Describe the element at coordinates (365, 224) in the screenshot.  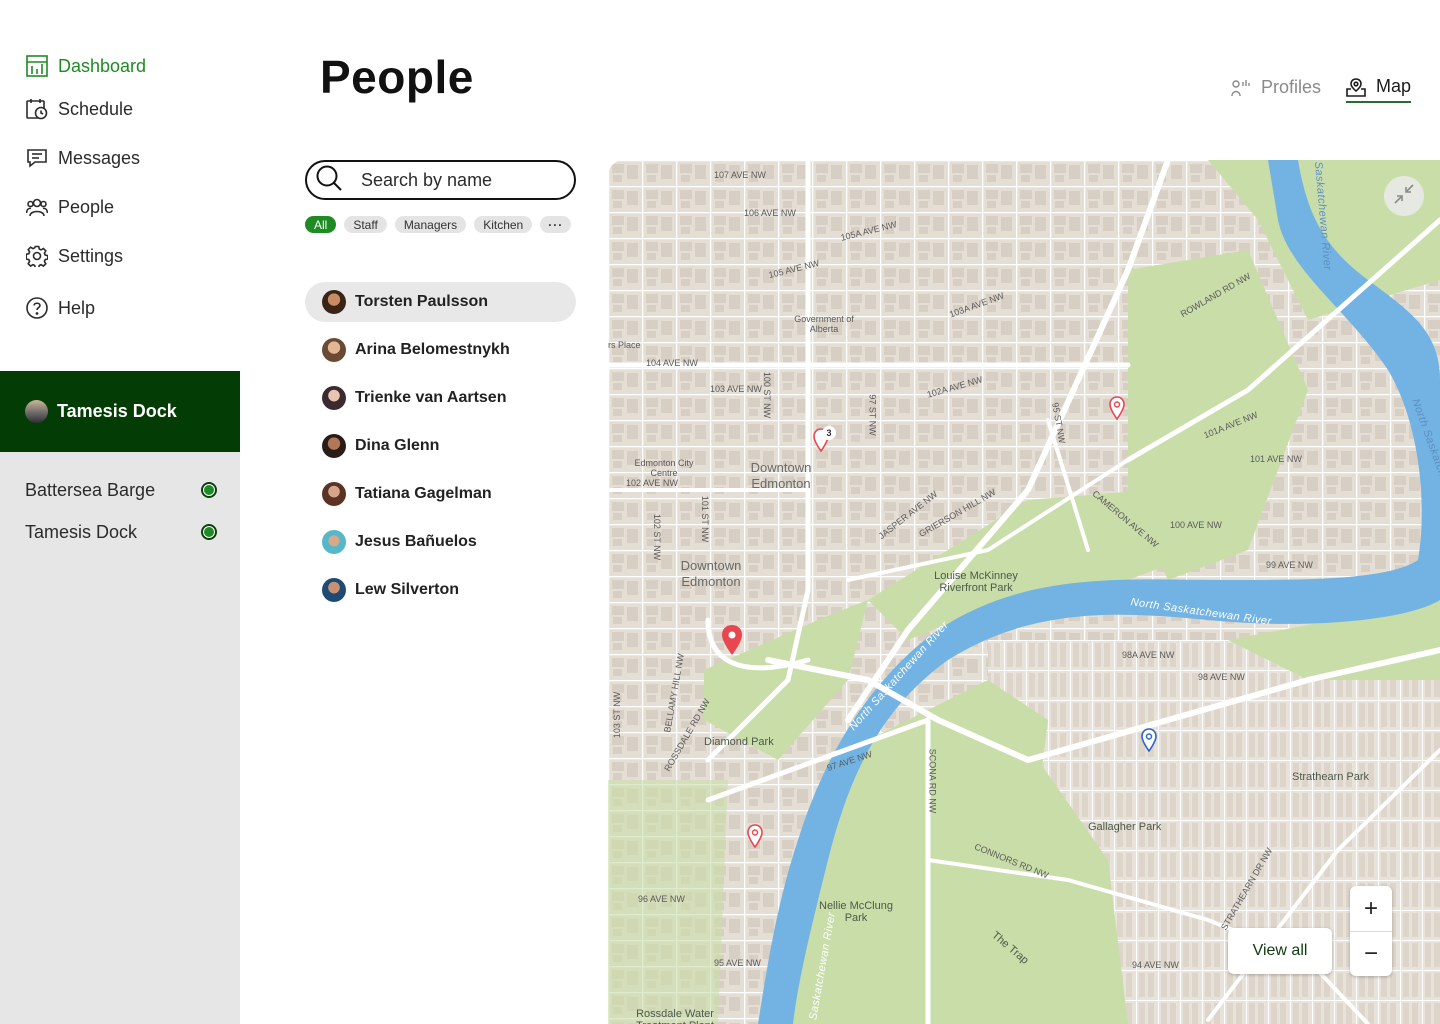
I see `filter-chip-staff: Staff` at that location.